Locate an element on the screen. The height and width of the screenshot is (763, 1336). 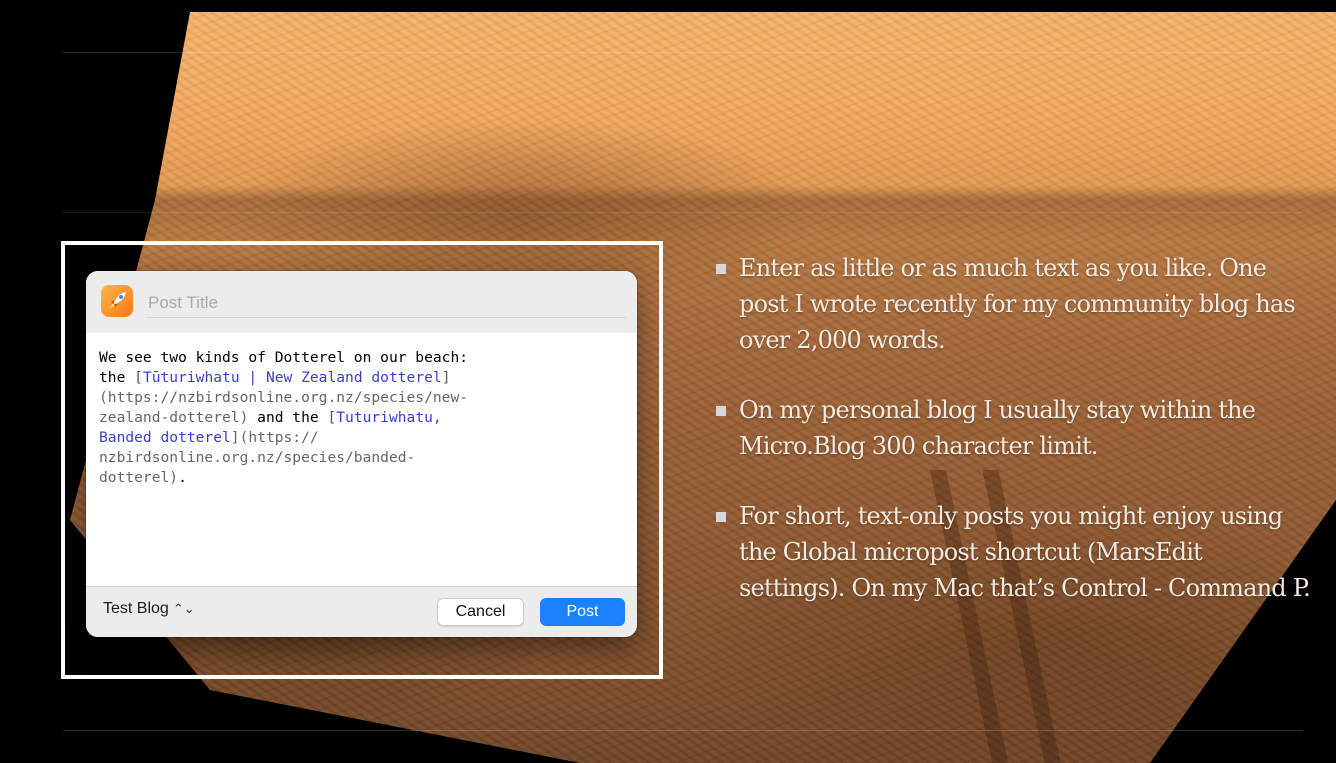
up-down-chevron-icon: ⌃⌄ is located at coordinates (183, 608).